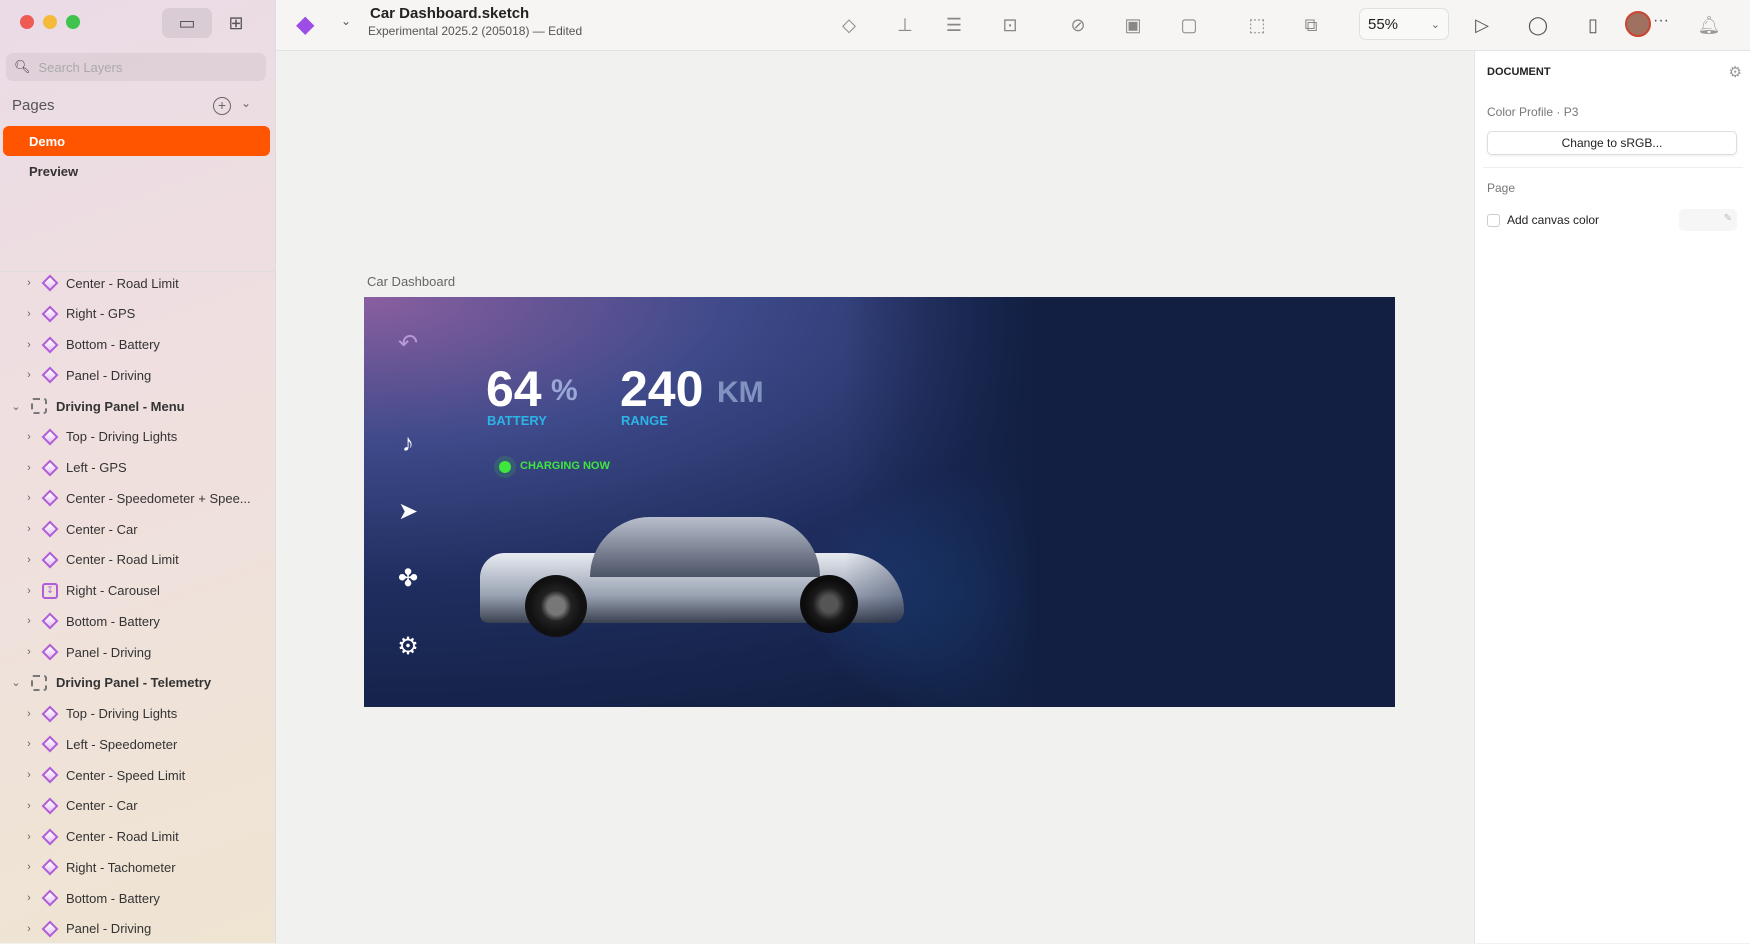  Describe the element at coordinates (138, 314) in the screenshot. I see `layer-row: › Right - GPS` at that location.